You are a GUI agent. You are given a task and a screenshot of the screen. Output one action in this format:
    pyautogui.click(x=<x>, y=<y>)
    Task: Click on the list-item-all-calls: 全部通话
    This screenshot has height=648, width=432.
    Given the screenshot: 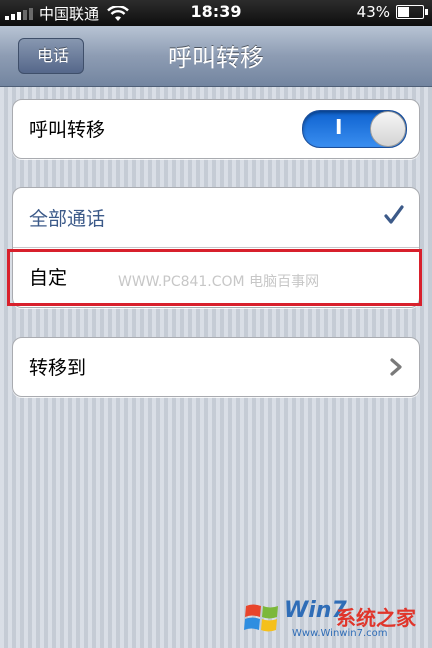 What is the action you would take?
    pyautogui.click(x=216, y=217)
    